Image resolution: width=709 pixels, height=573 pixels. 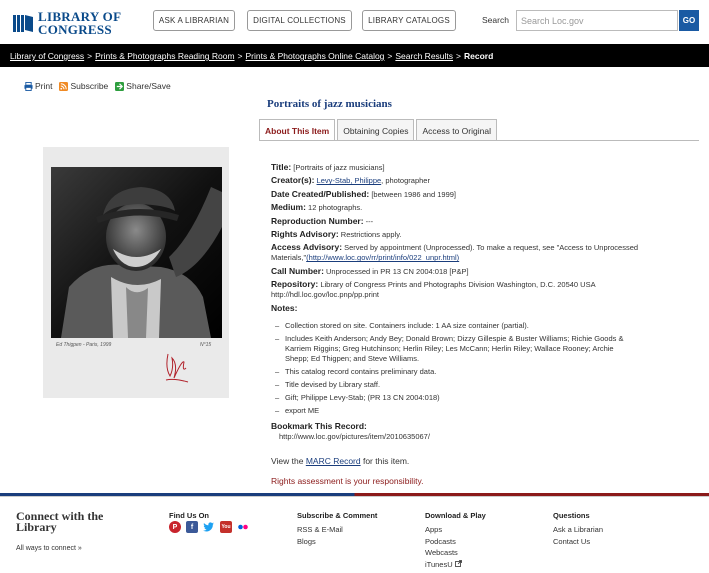 What do you see at coordinates (320, 193) in the screenshot?
I see `date-label: Date Created/Published:` at bounding box center [320, 193].